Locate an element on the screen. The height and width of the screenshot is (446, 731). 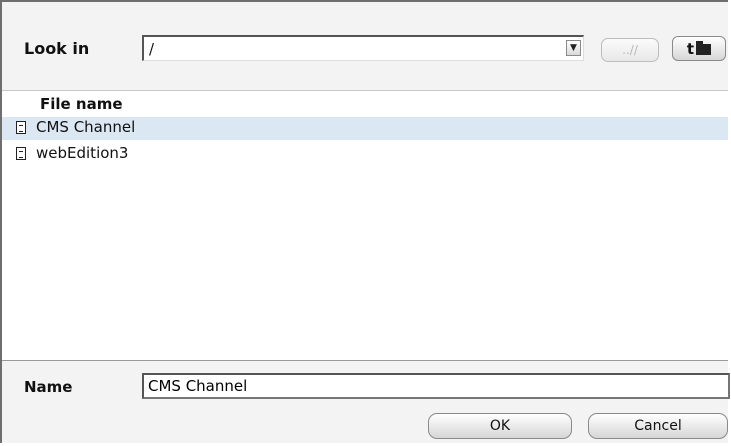
file-row-label: webEdition3 is located at coordinates (82, 153).